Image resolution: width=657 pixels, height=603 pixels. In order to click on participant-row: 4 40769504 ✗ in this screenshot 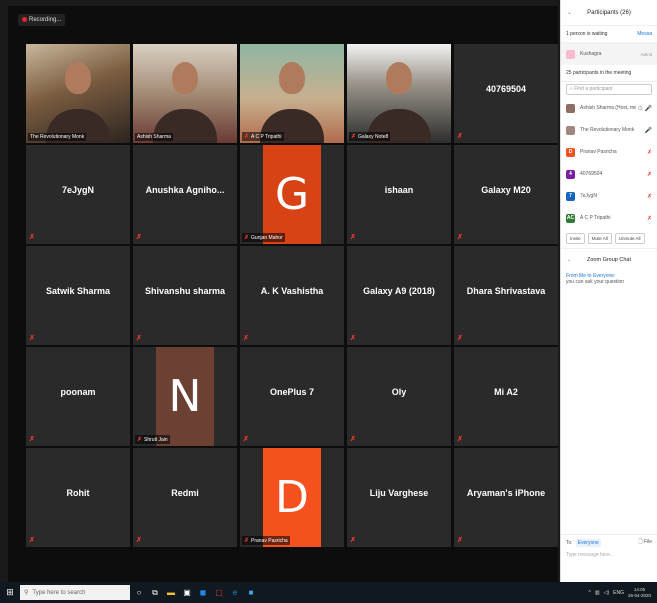, I will do `click(609, 174)`.